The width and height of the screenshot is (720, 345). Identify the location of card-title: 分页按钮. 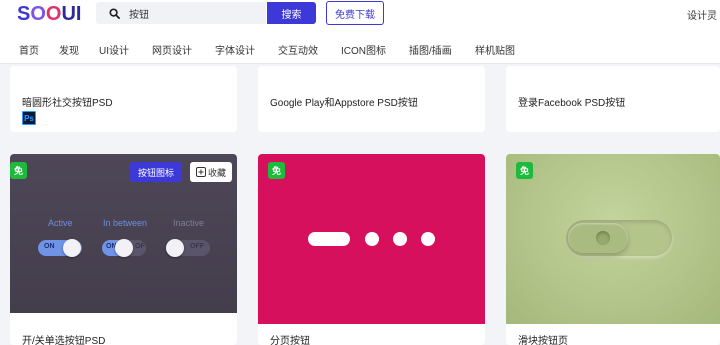
(290, 340).